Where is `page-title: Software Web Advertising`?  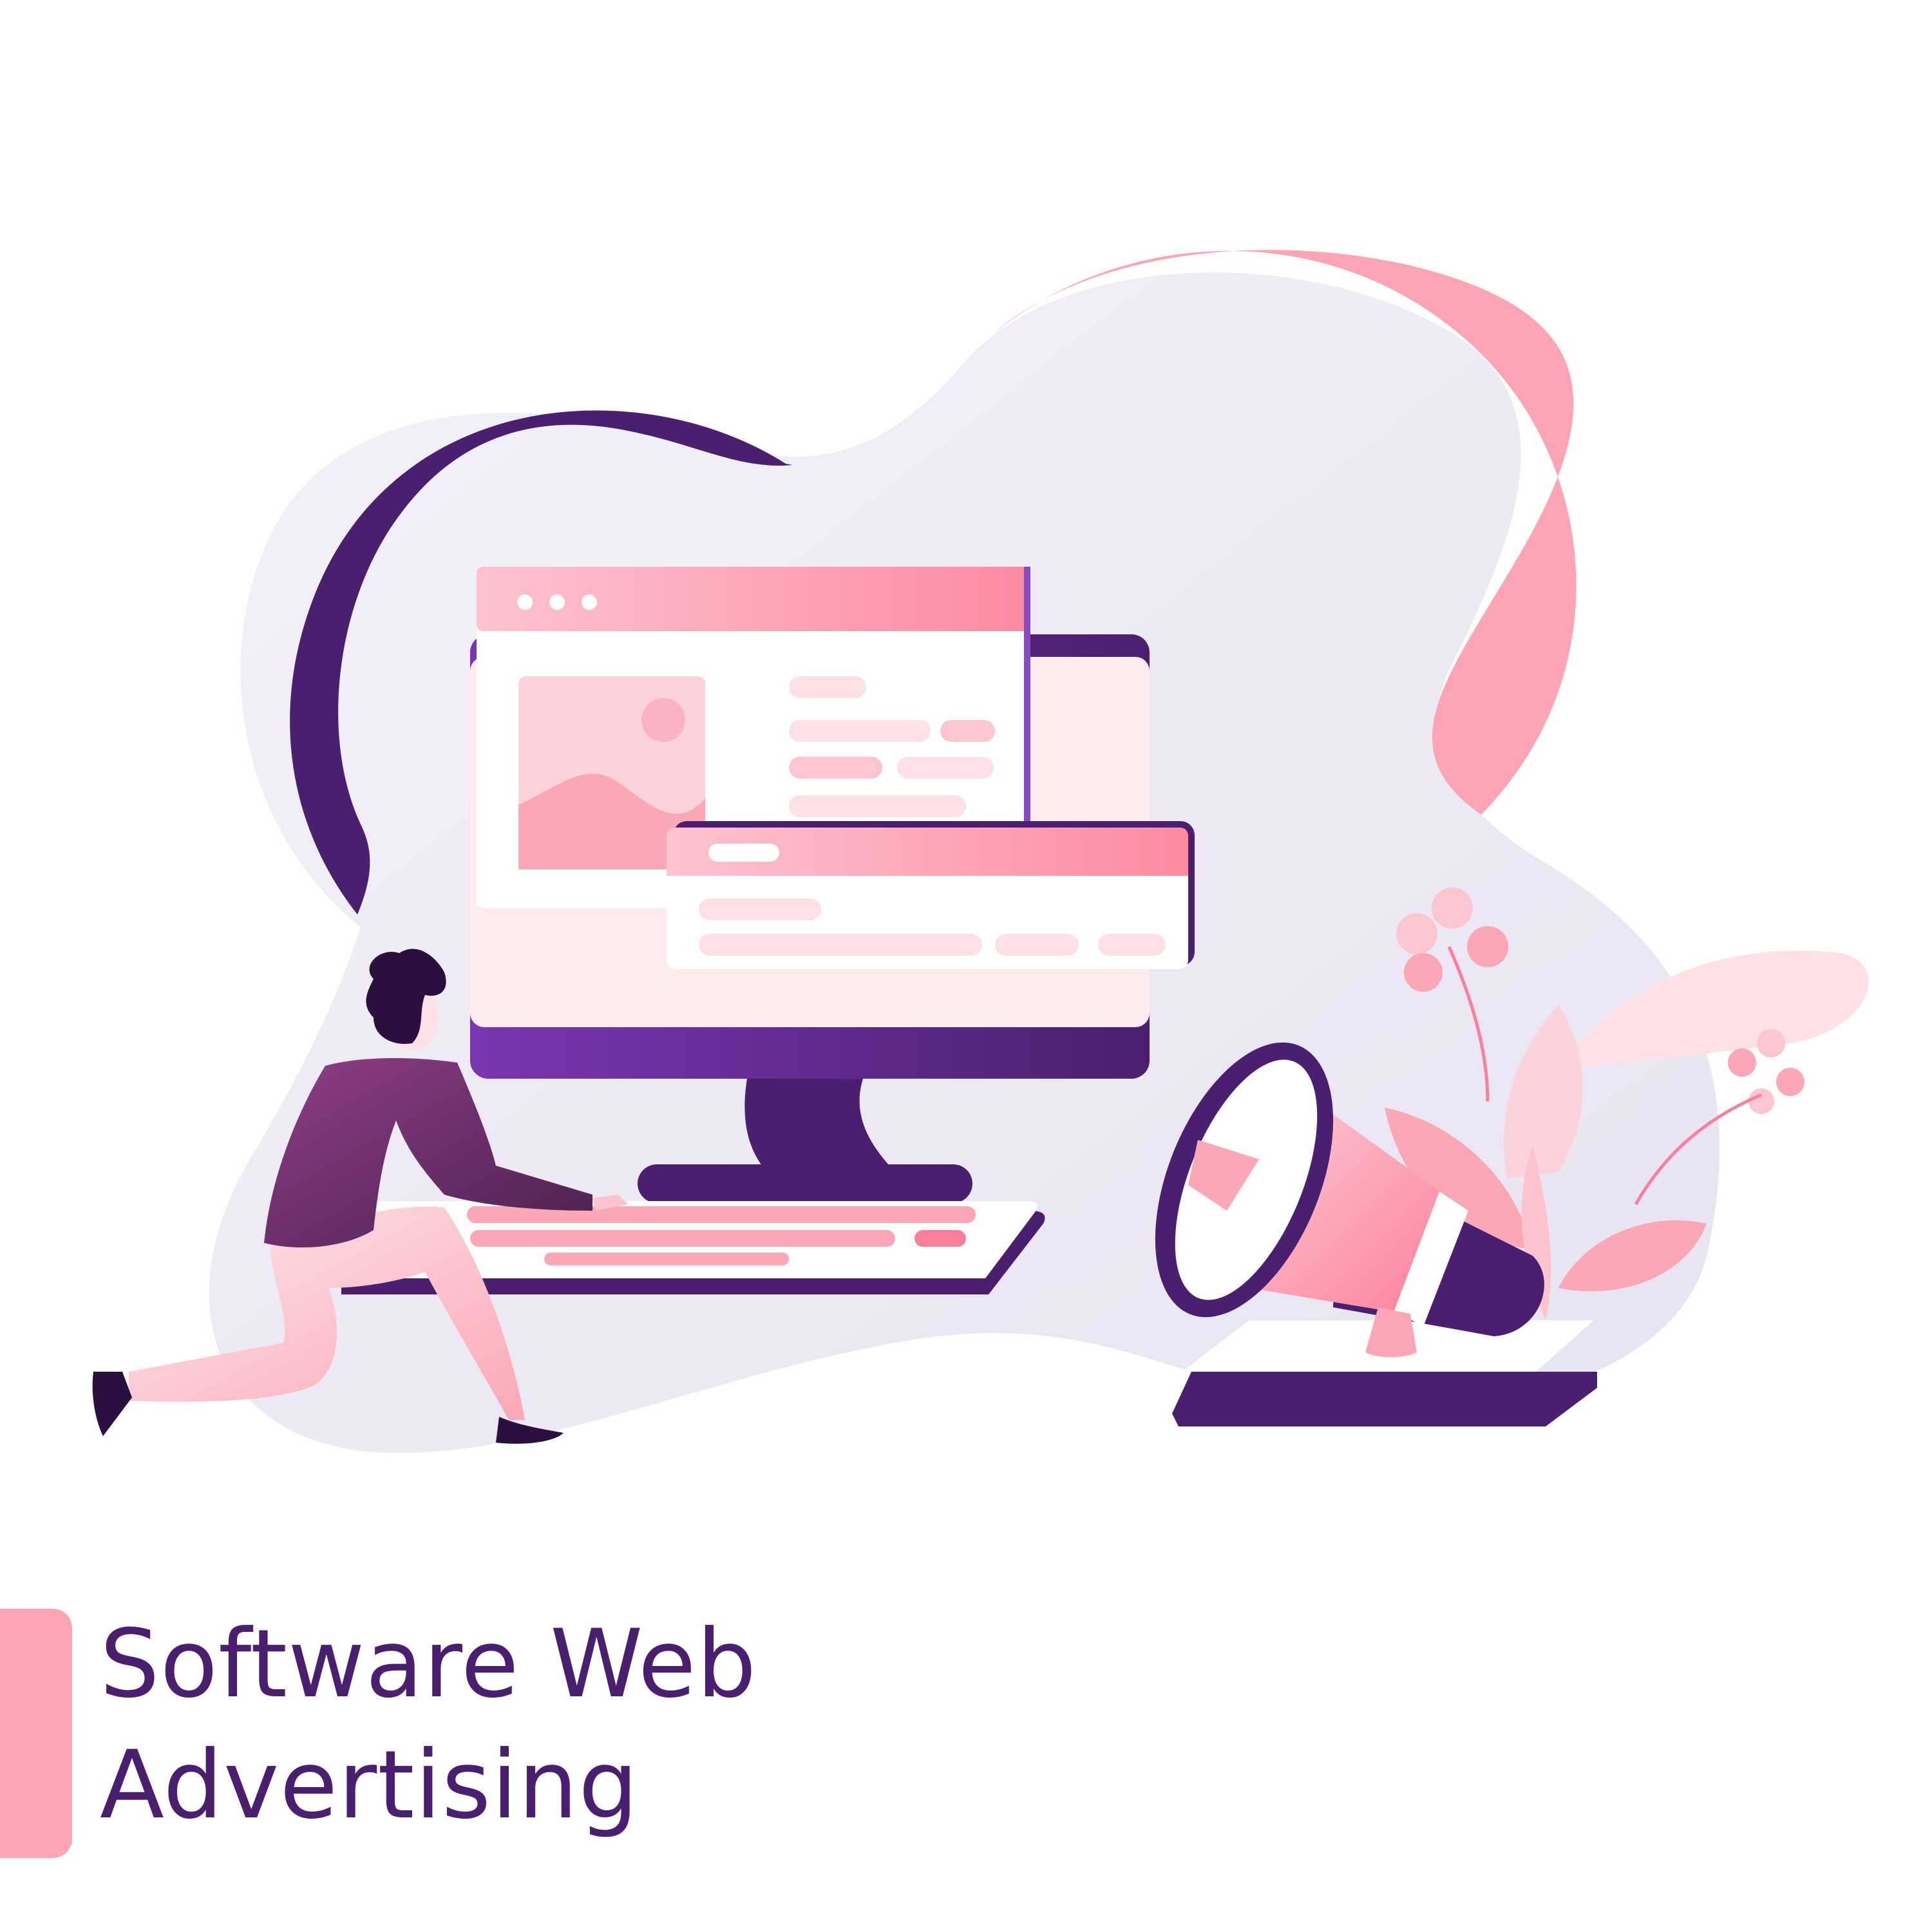
page-title: Software Web Advertising is located at coordinates (429, 1725).